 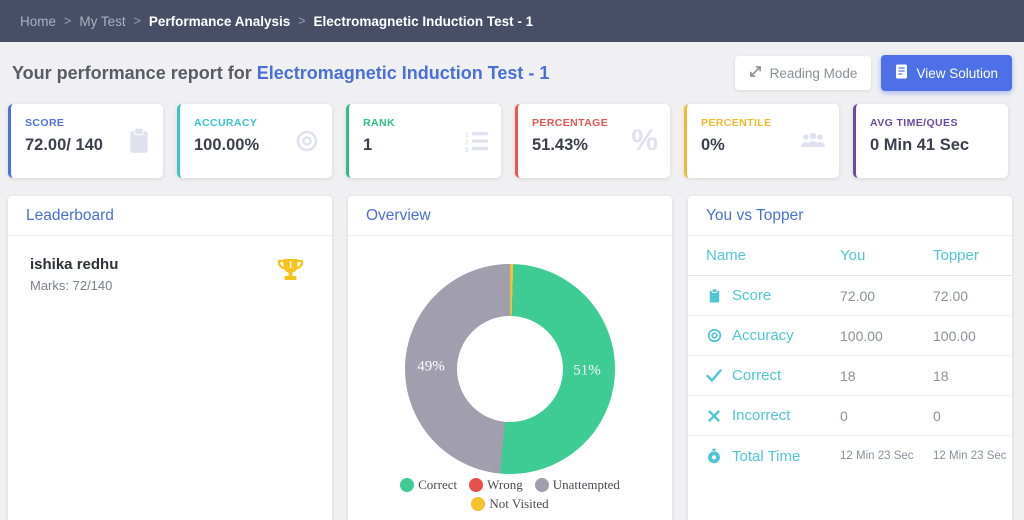 I want to click on trophy-icon: 1, so click(x=290, y=273).